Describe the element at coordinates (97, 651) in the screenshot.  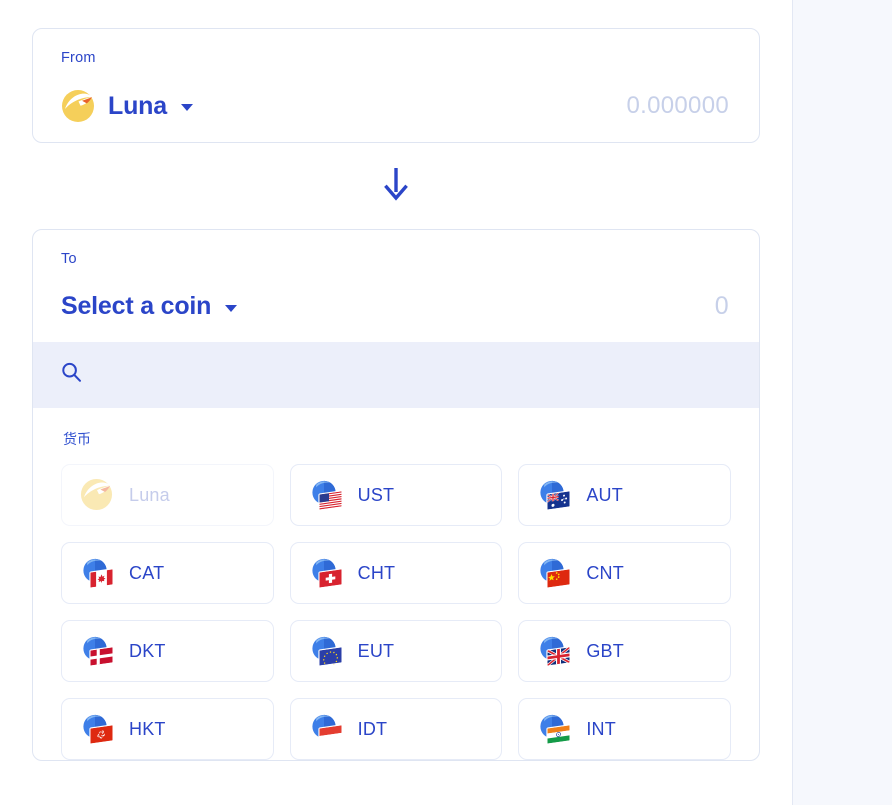
I see `globe-flag-icon-dk` at that location.